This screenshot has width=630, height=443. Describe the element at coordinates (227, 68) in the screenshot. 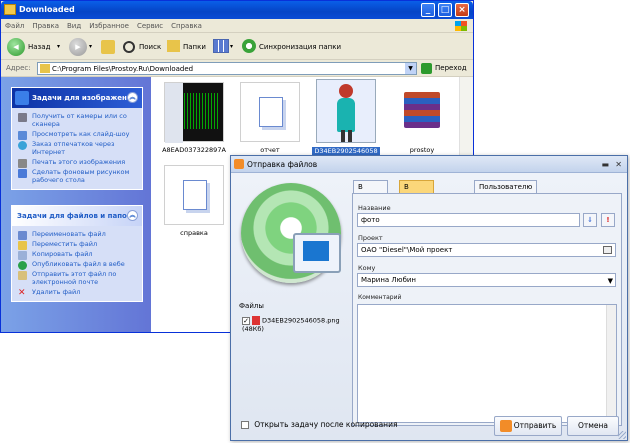

I see `address-input: C:\Program Files\Prostoy.Ru\Downloaded ▼` at that location.